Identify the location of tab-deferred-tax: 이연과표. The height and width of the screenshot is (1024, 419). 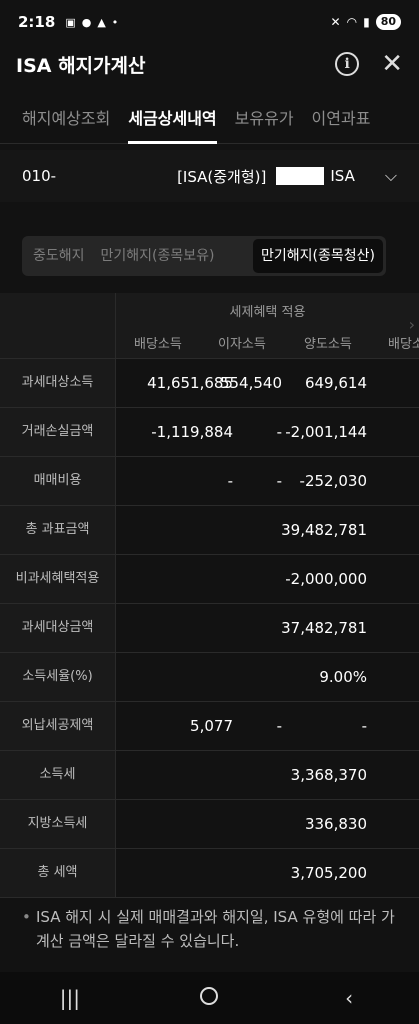
(341, 119).